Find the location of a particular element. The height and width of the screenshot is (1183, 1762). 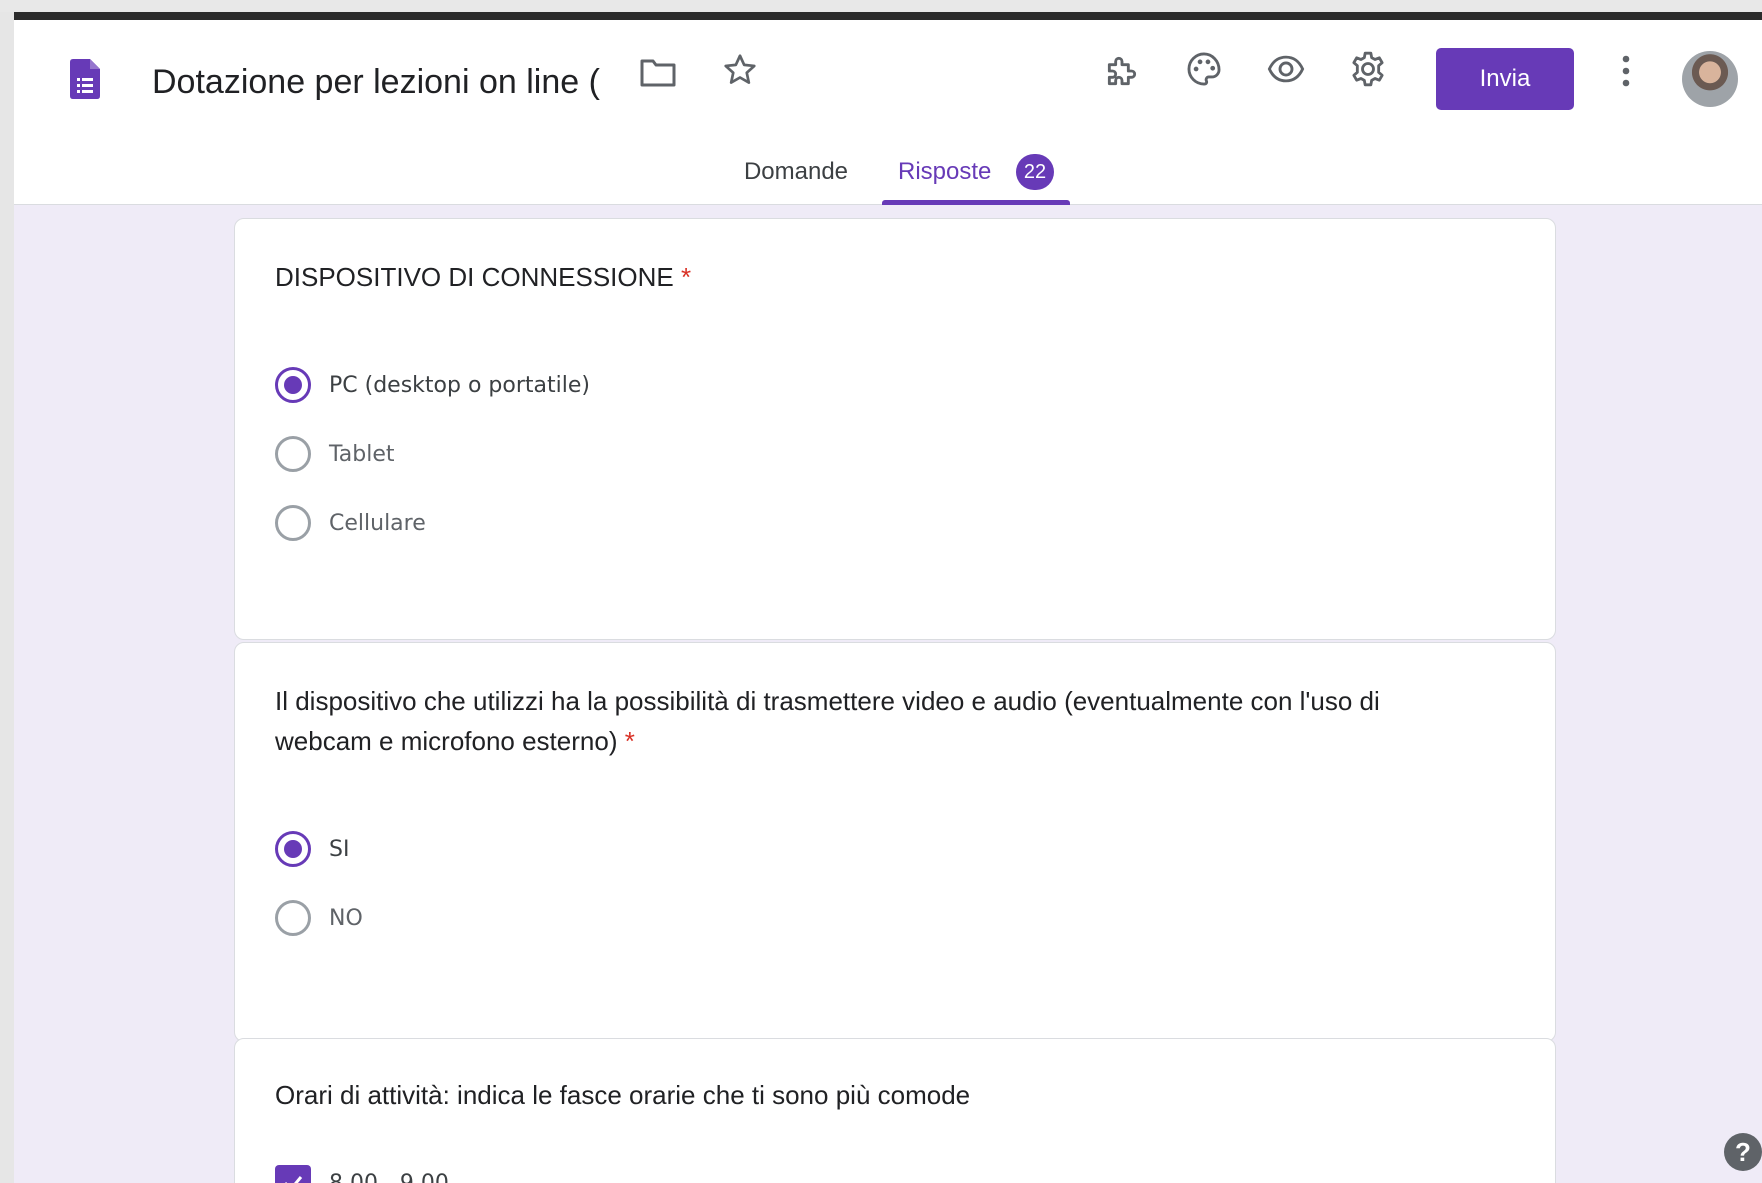

option-label: 8.00 - 9.00 is located at coordinates (389, 1176).